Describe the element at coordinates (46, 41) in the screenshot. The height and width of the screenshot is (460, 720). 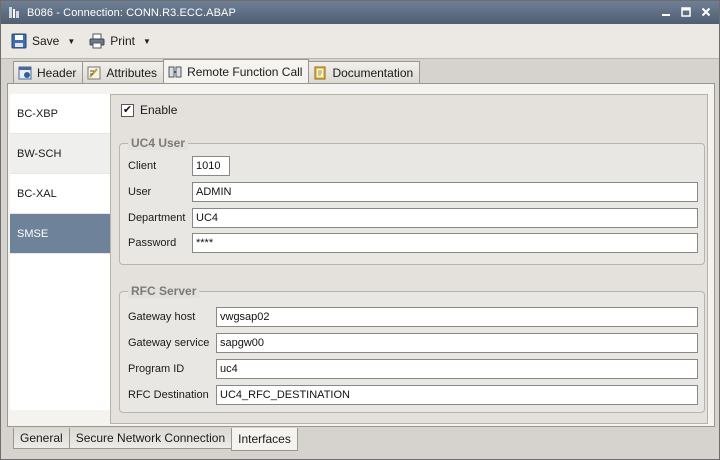
I see `save-label: Save` at that location.